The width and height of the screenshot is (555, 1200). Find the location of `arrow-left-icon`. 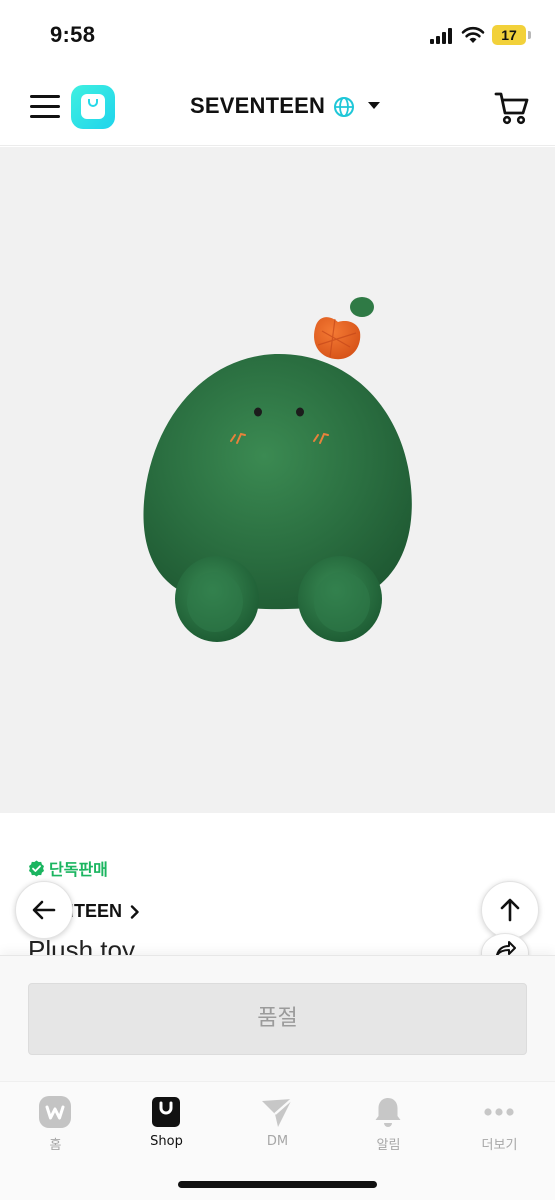

arrow-left-icon is located at coordinates (44, 910).